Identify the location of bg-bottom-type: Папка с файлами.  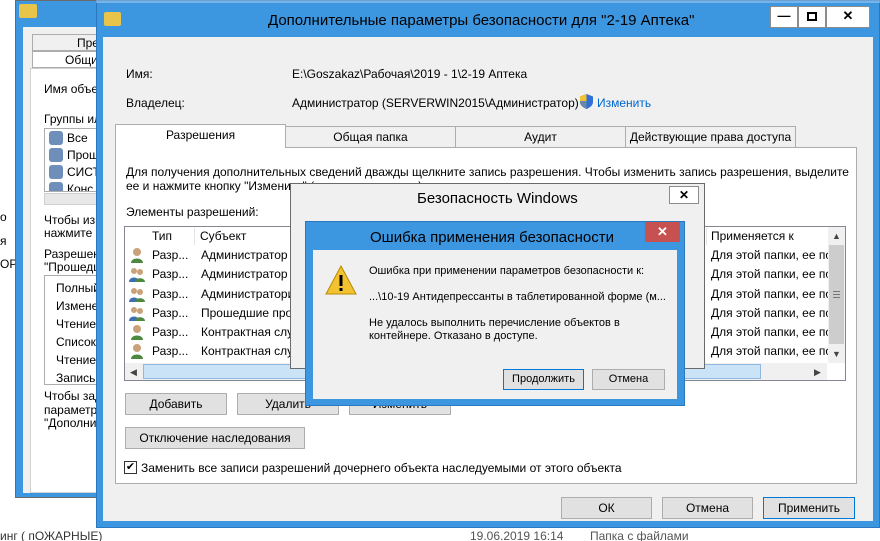
(639, 535).